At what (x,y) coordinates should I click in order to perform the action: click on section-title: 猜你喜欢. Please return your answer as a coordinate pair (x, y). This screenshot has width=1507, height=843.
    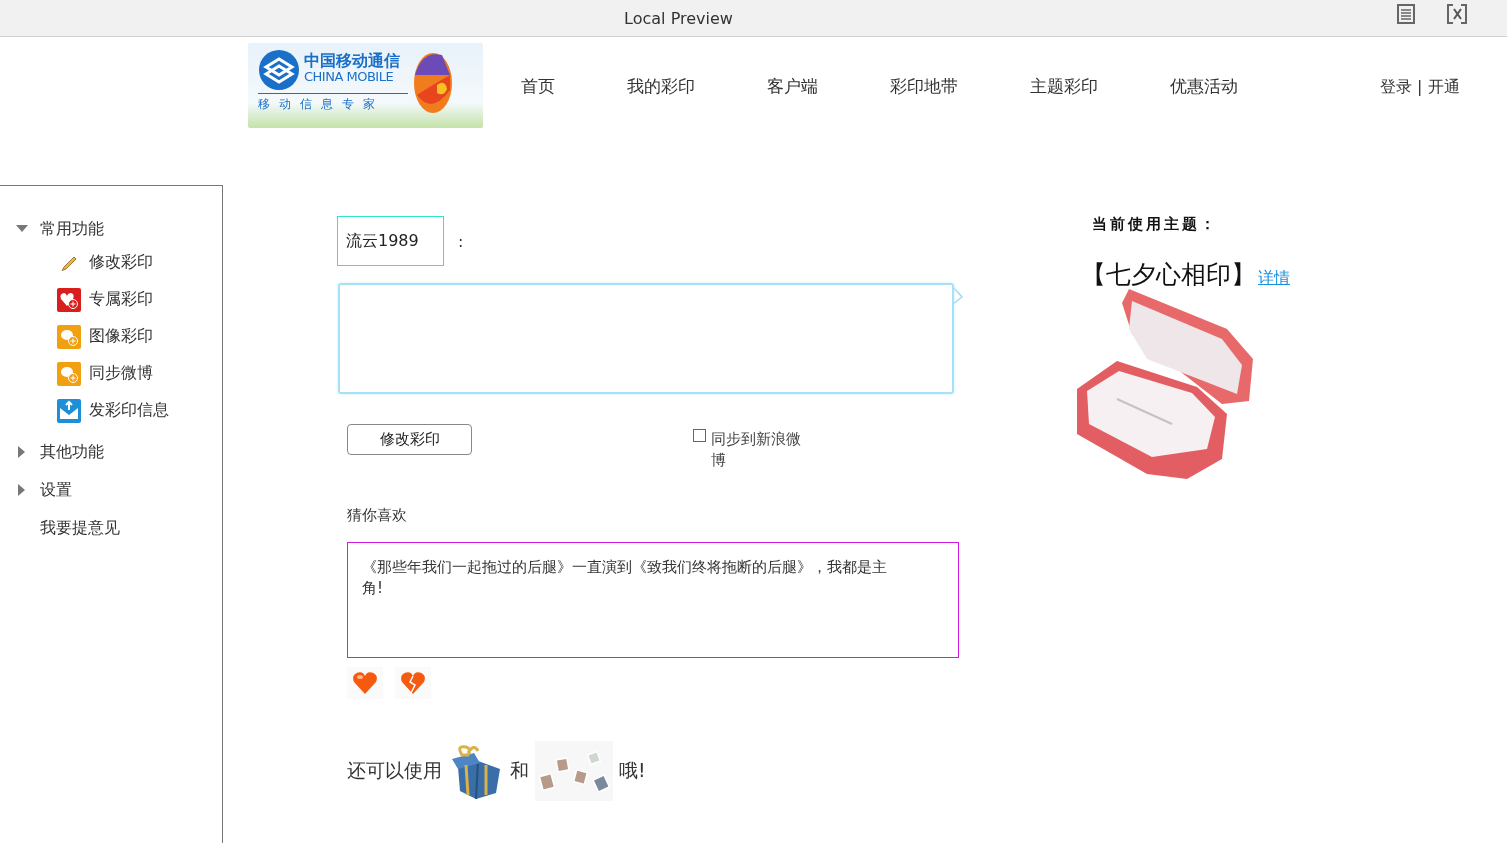
    Looking at the image, I should click on (377, 515).